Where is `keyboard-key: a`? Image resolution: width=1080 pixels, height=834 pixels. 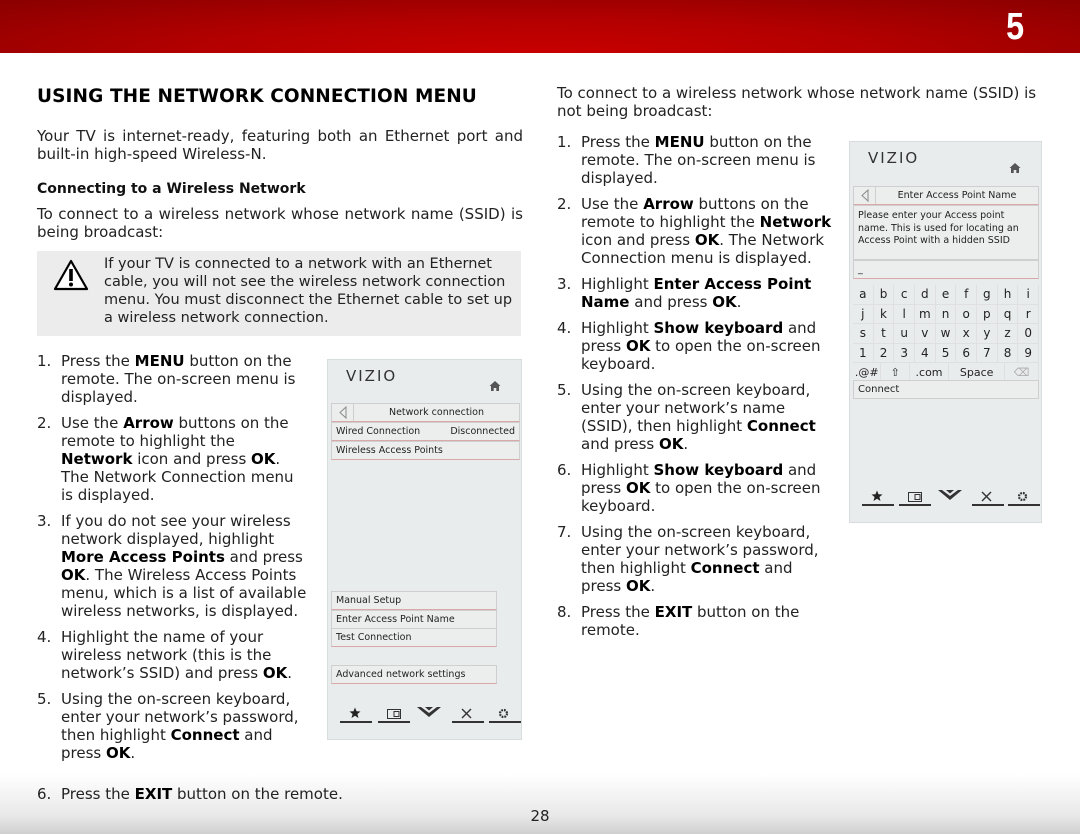 keyboard-key: a is located at coordinates (863, 295).